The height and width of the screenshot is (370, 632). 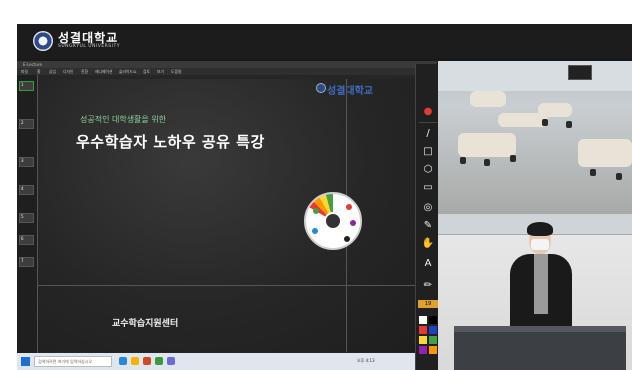 I want to click on slide-title: 우수학습자 노하우 공유 특강, so click(x=170, y=142).